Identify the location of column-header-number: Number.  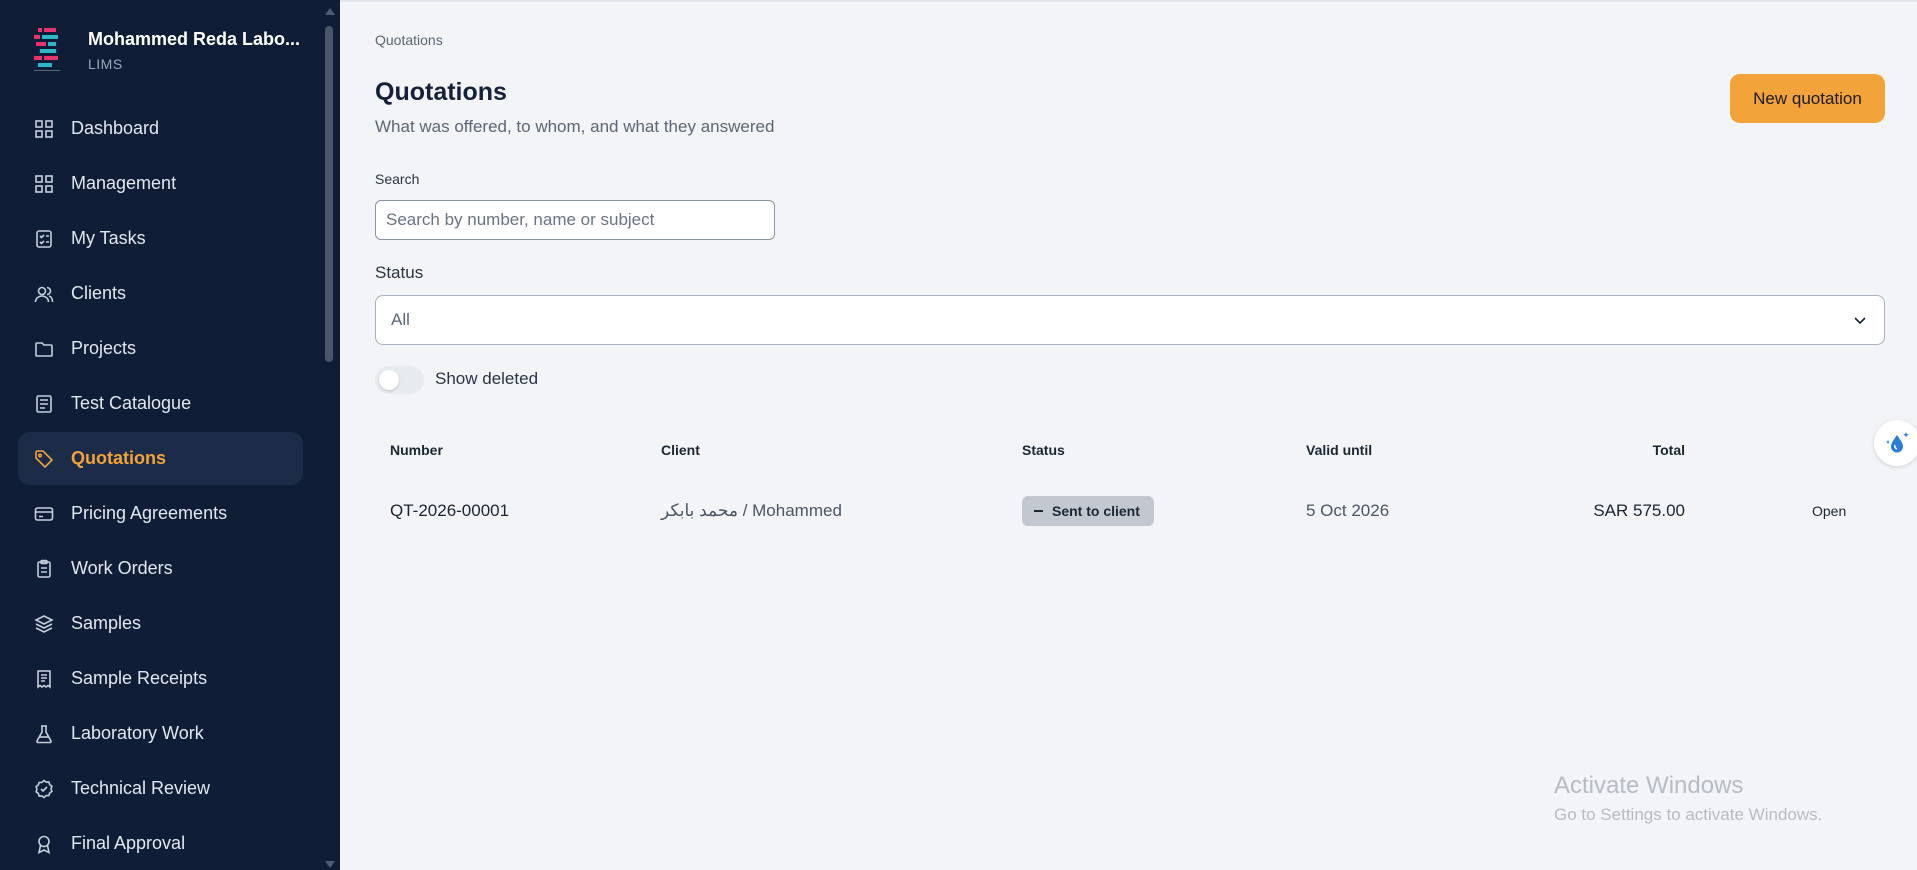
(416, 450).